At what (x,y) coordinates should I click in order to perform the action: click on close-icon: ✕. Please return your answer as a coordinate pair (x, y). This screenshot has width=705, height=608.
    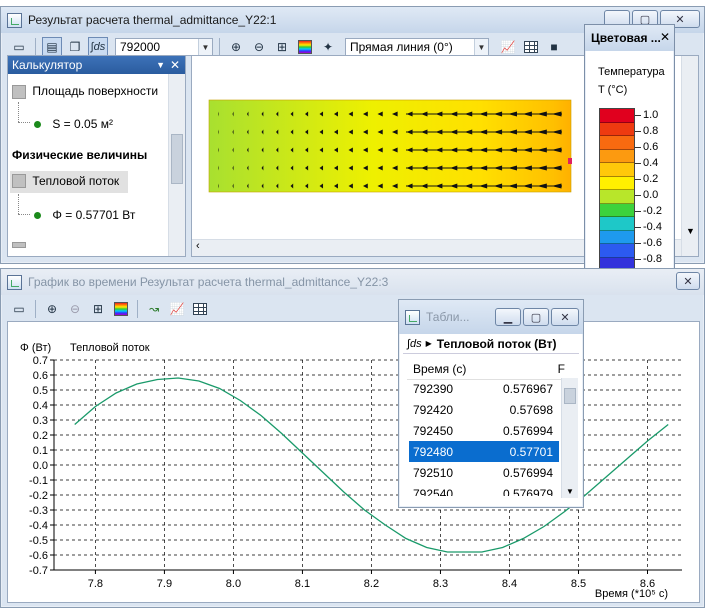
    Looking at the image, I should click on (665, 37).